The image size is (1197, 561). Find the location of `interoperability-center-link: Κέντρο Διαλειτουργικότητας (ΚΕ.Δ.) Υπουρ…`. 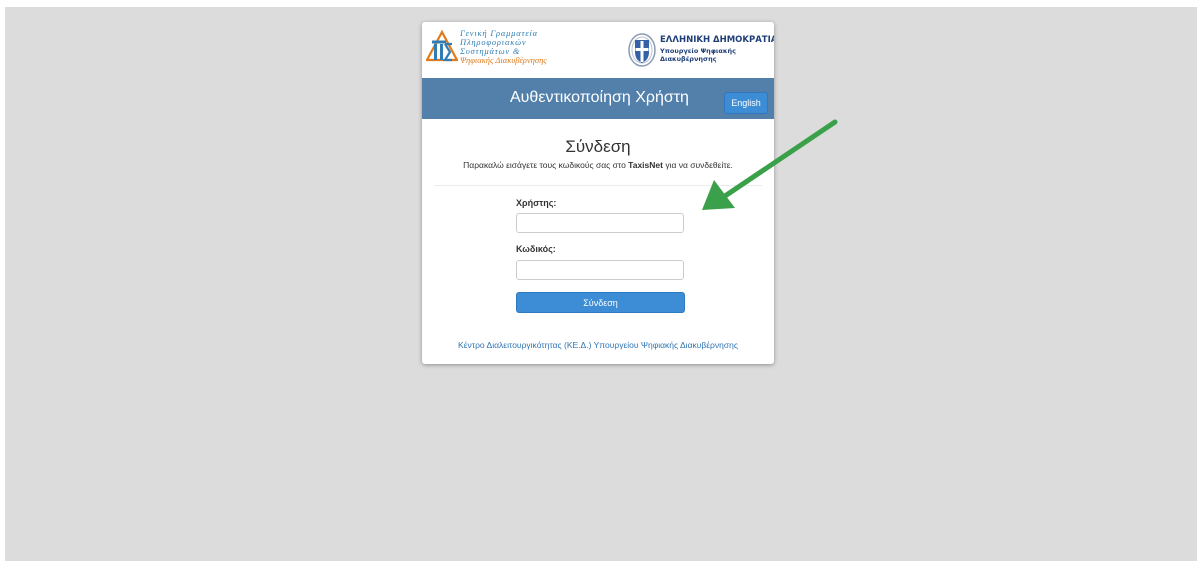

interoperability-center-link: Κέντρο Διαλειτουργικότητας (ΚΕ.Δ.) Υπουρ… is located at coordinates (598, 345).